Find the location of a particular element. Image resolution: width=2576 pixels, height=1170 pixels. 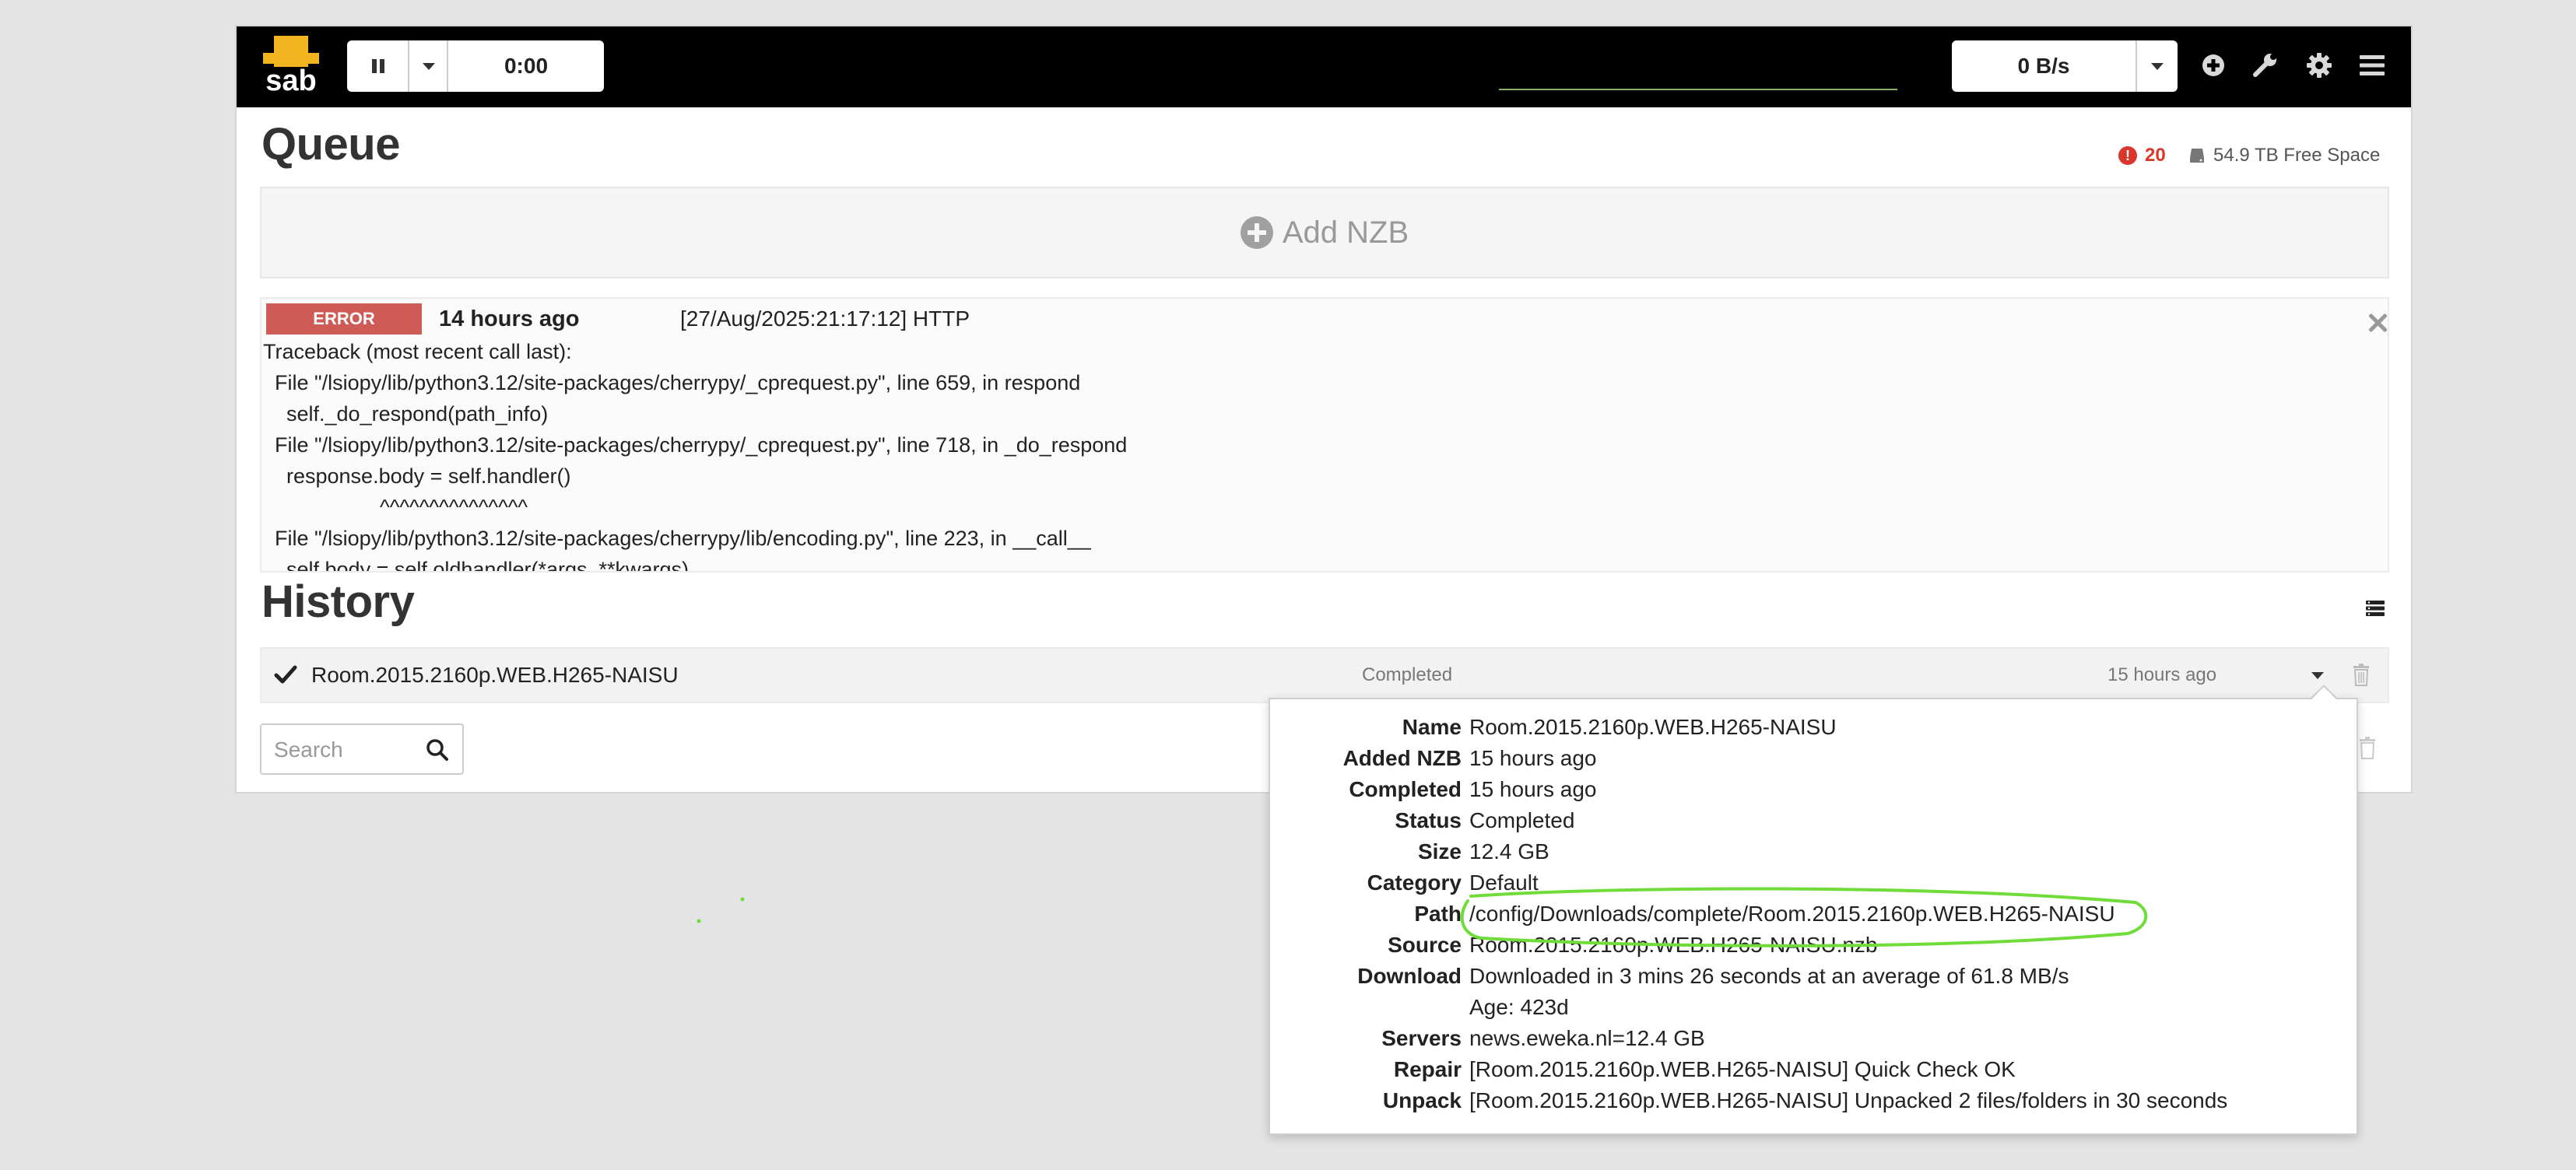

queue-title: Queue is located at coordinates (331, 145).